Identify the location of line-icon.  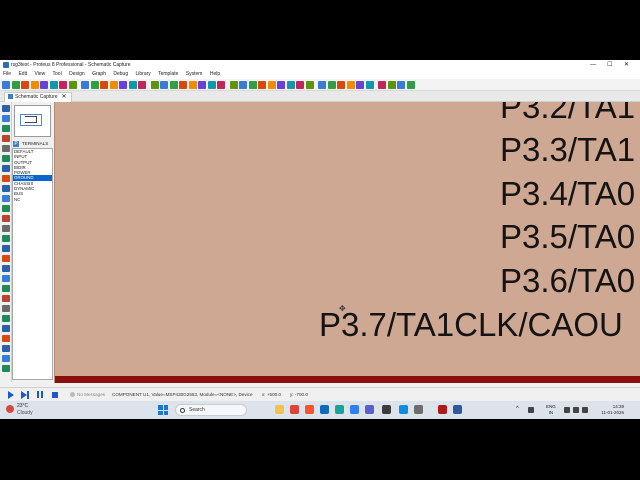
(6, 258).